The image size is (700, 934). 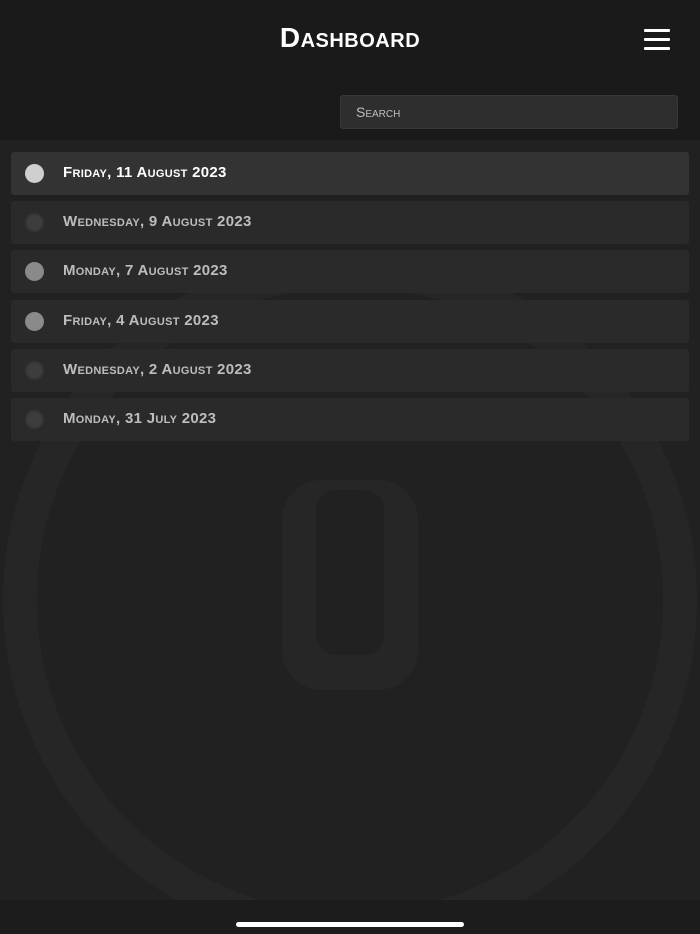 What do you see at coordinates (350, 173) in the screenshot?
I see `list-item: Friday, 11 August 2023` at bounding box center [350, 173].